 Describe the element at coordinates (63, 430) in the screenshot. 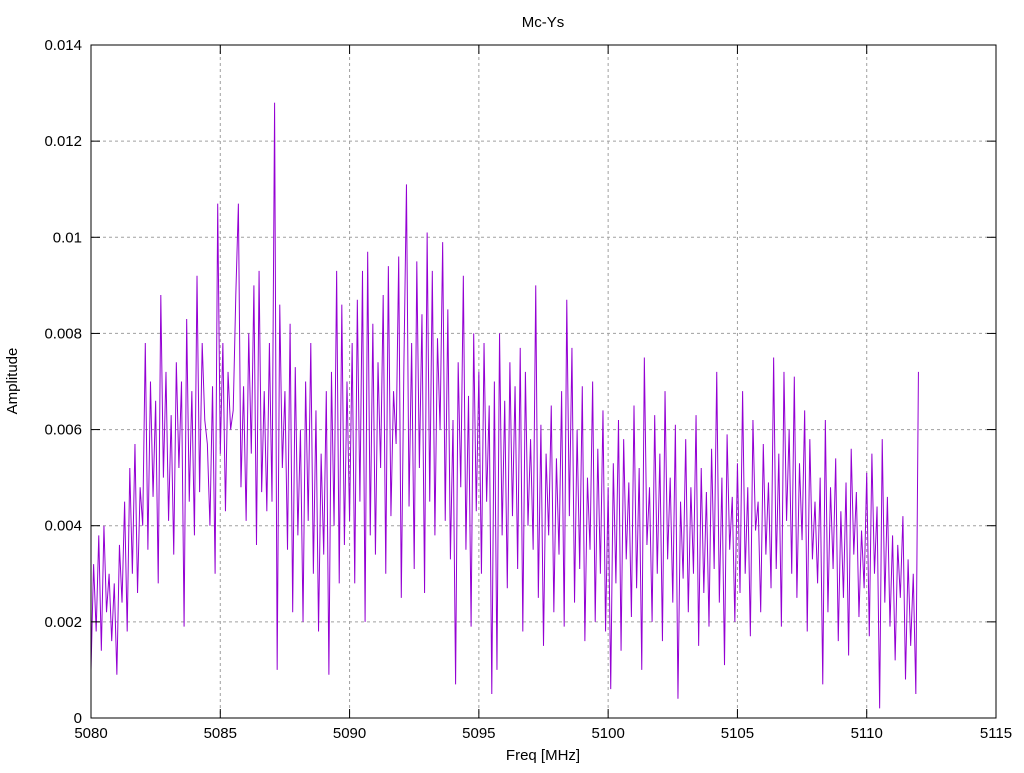

I see `y-tick-label: 0.006` at that location.